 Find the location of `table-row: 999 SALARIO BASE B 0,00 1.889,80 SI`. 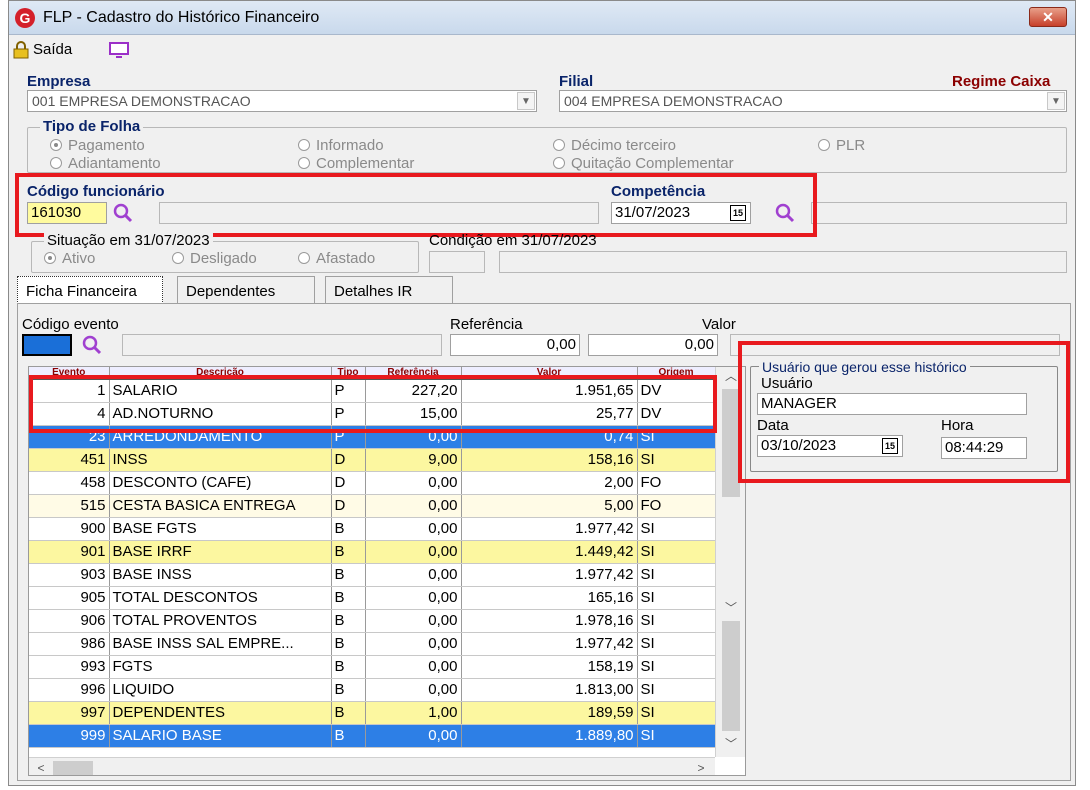

table-row: 999 SALARIO BASE B 0,00 1.889,80 SI is located at coordinates (372, 736).